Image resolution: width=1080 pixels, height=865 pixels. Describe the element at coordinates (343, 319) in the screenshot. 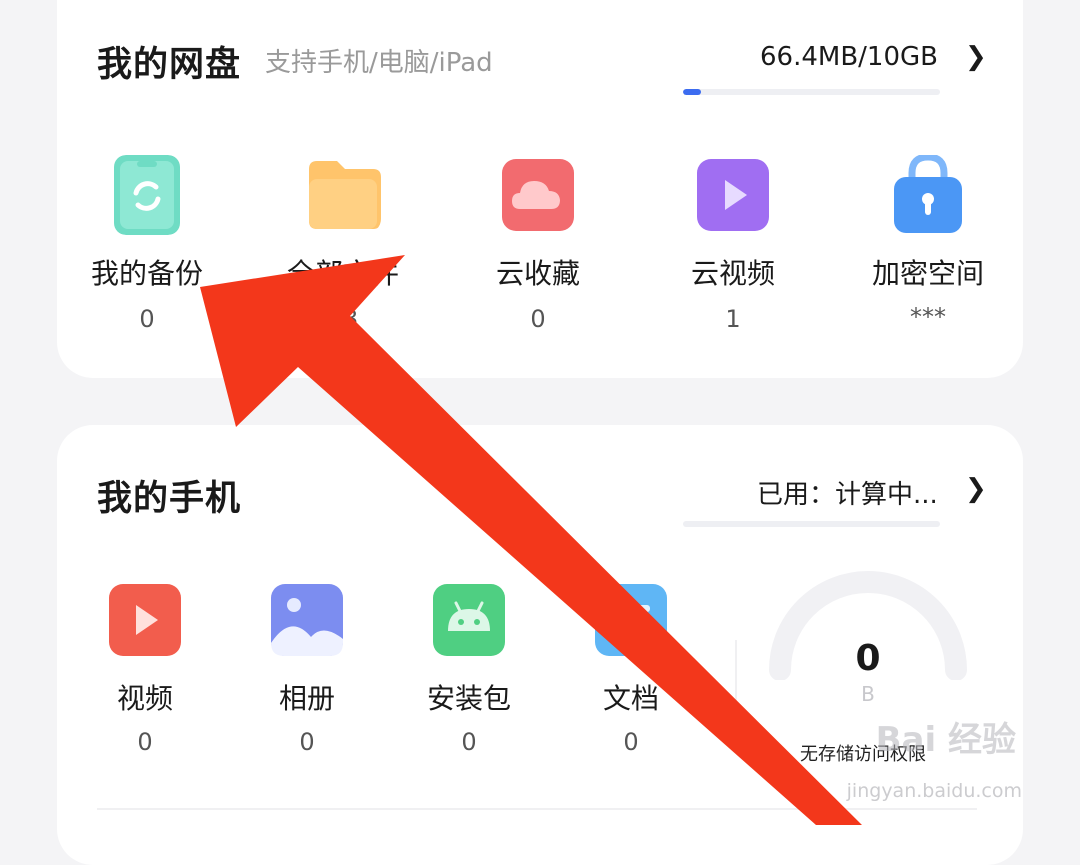

I see `tile-count: 23` at that location.